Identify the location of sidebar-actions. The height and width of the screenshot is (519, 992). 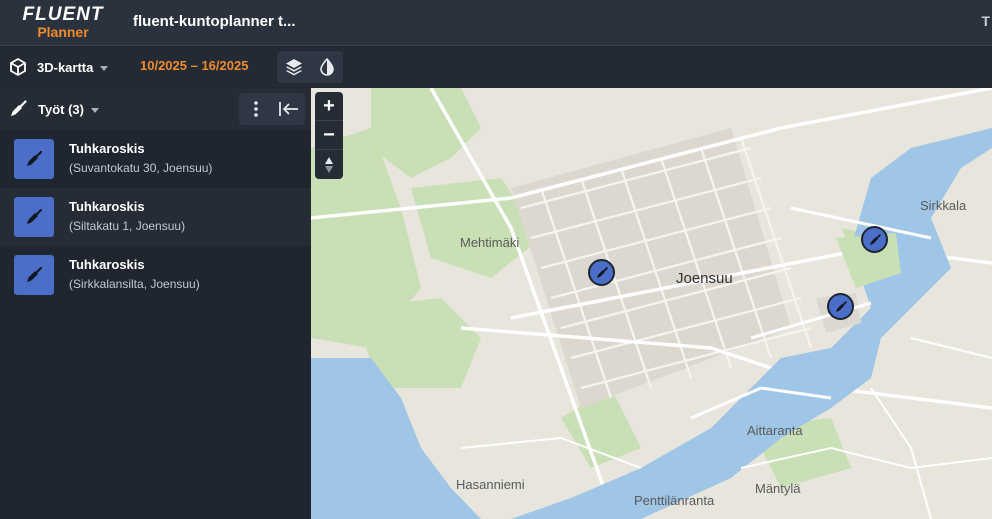
(272, 109).